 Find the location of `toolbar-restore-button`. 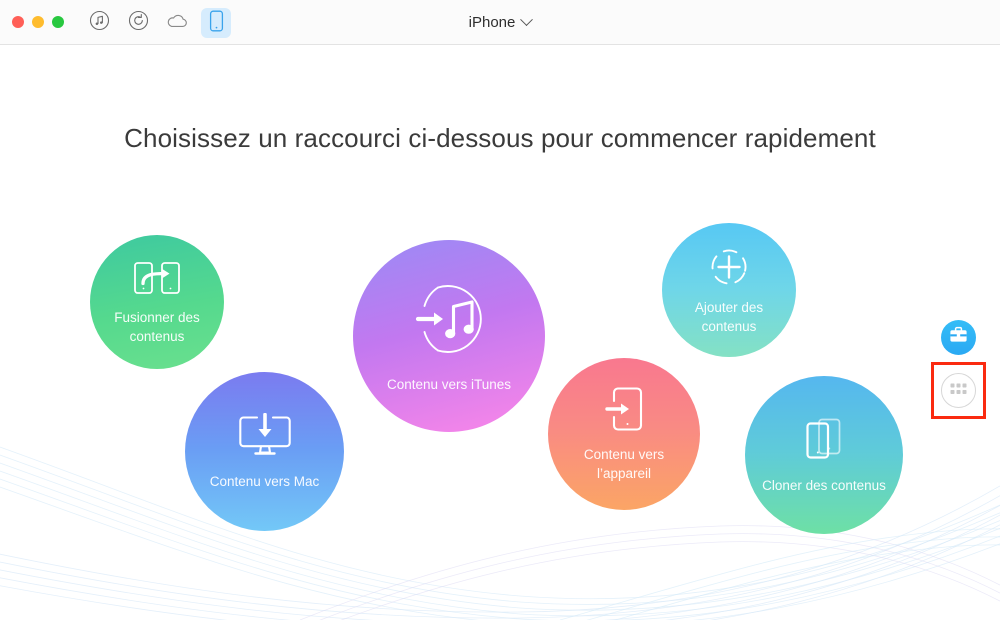

toolbar-restore-button is located at coordinates (138, 23).